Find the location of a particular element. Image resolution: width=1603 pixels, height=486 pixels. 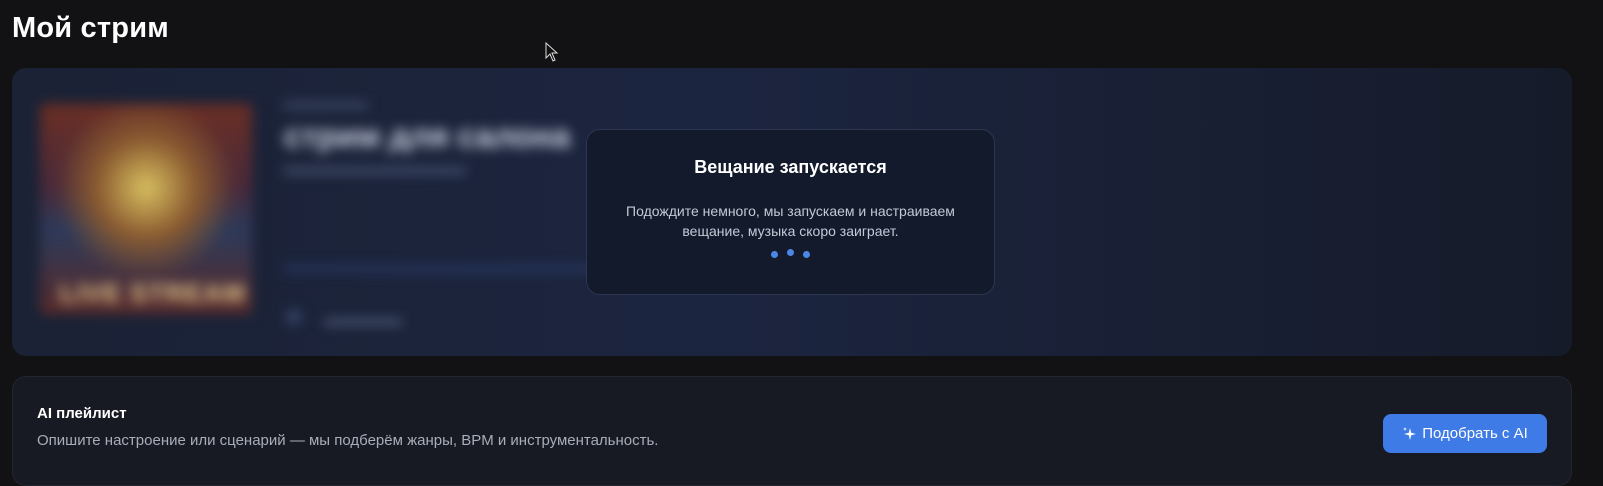

modal-title: Вещание запускается is located at coordinates (790, 167).